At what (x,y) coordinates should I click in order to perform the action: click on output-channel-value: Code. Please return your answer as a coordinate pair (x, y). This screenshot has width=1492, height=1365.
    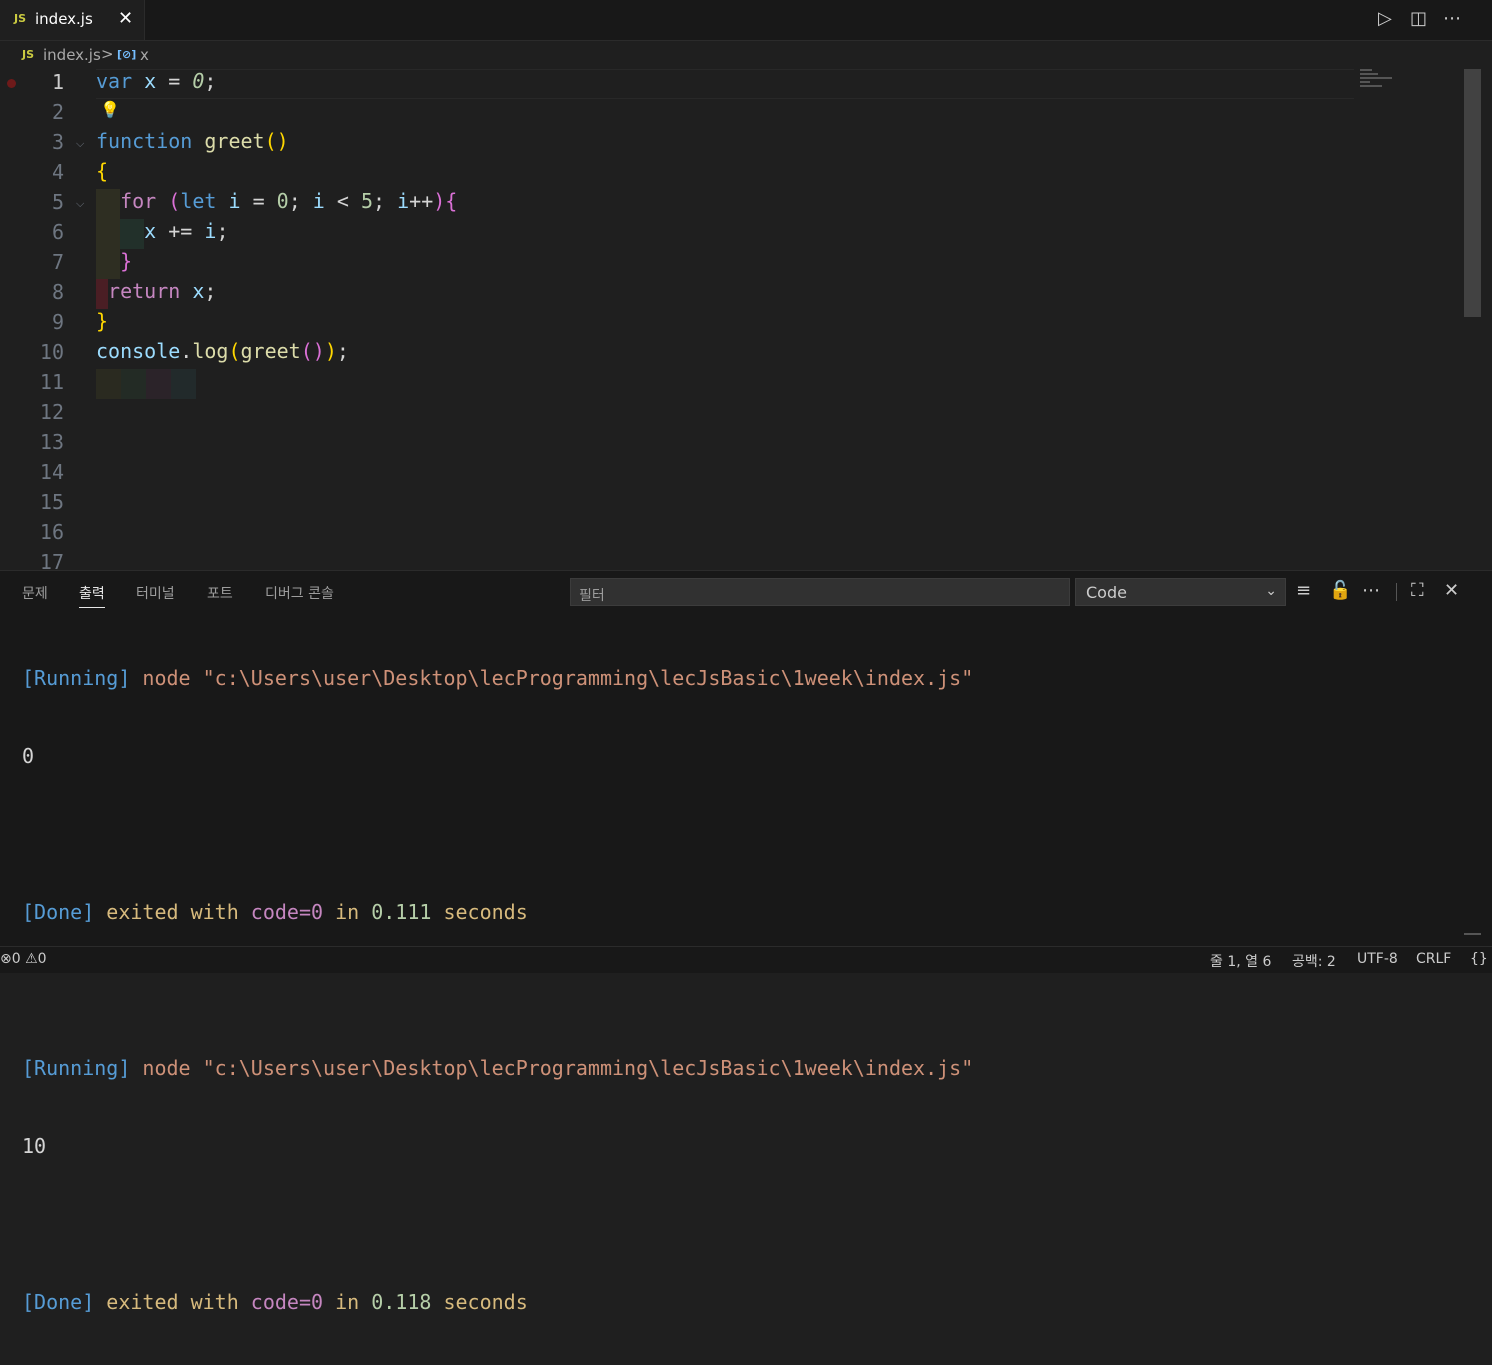
    Looking at the image, I should click on (1106, 592).